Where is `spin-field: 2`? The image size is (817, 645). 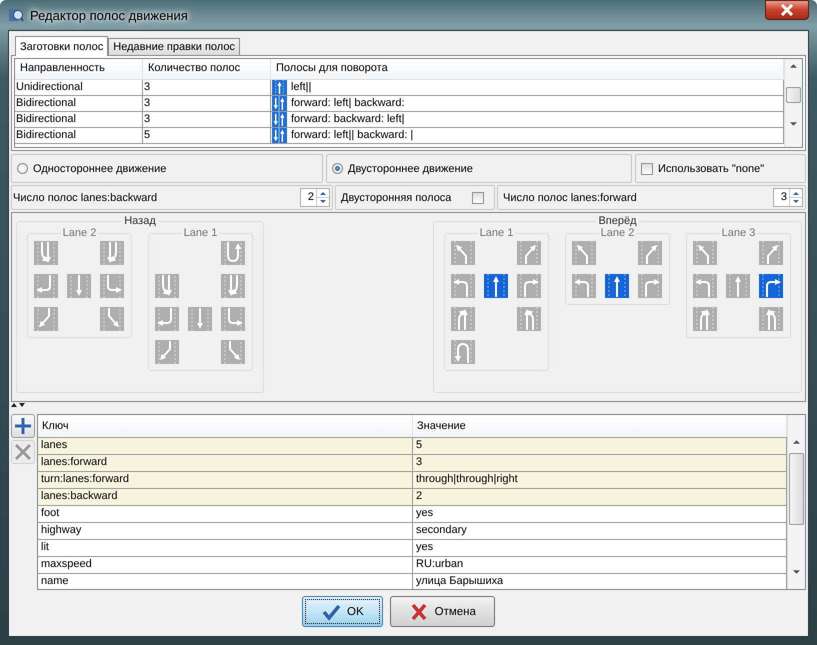 spin-field: 2 is located at coordinates (315, 197).